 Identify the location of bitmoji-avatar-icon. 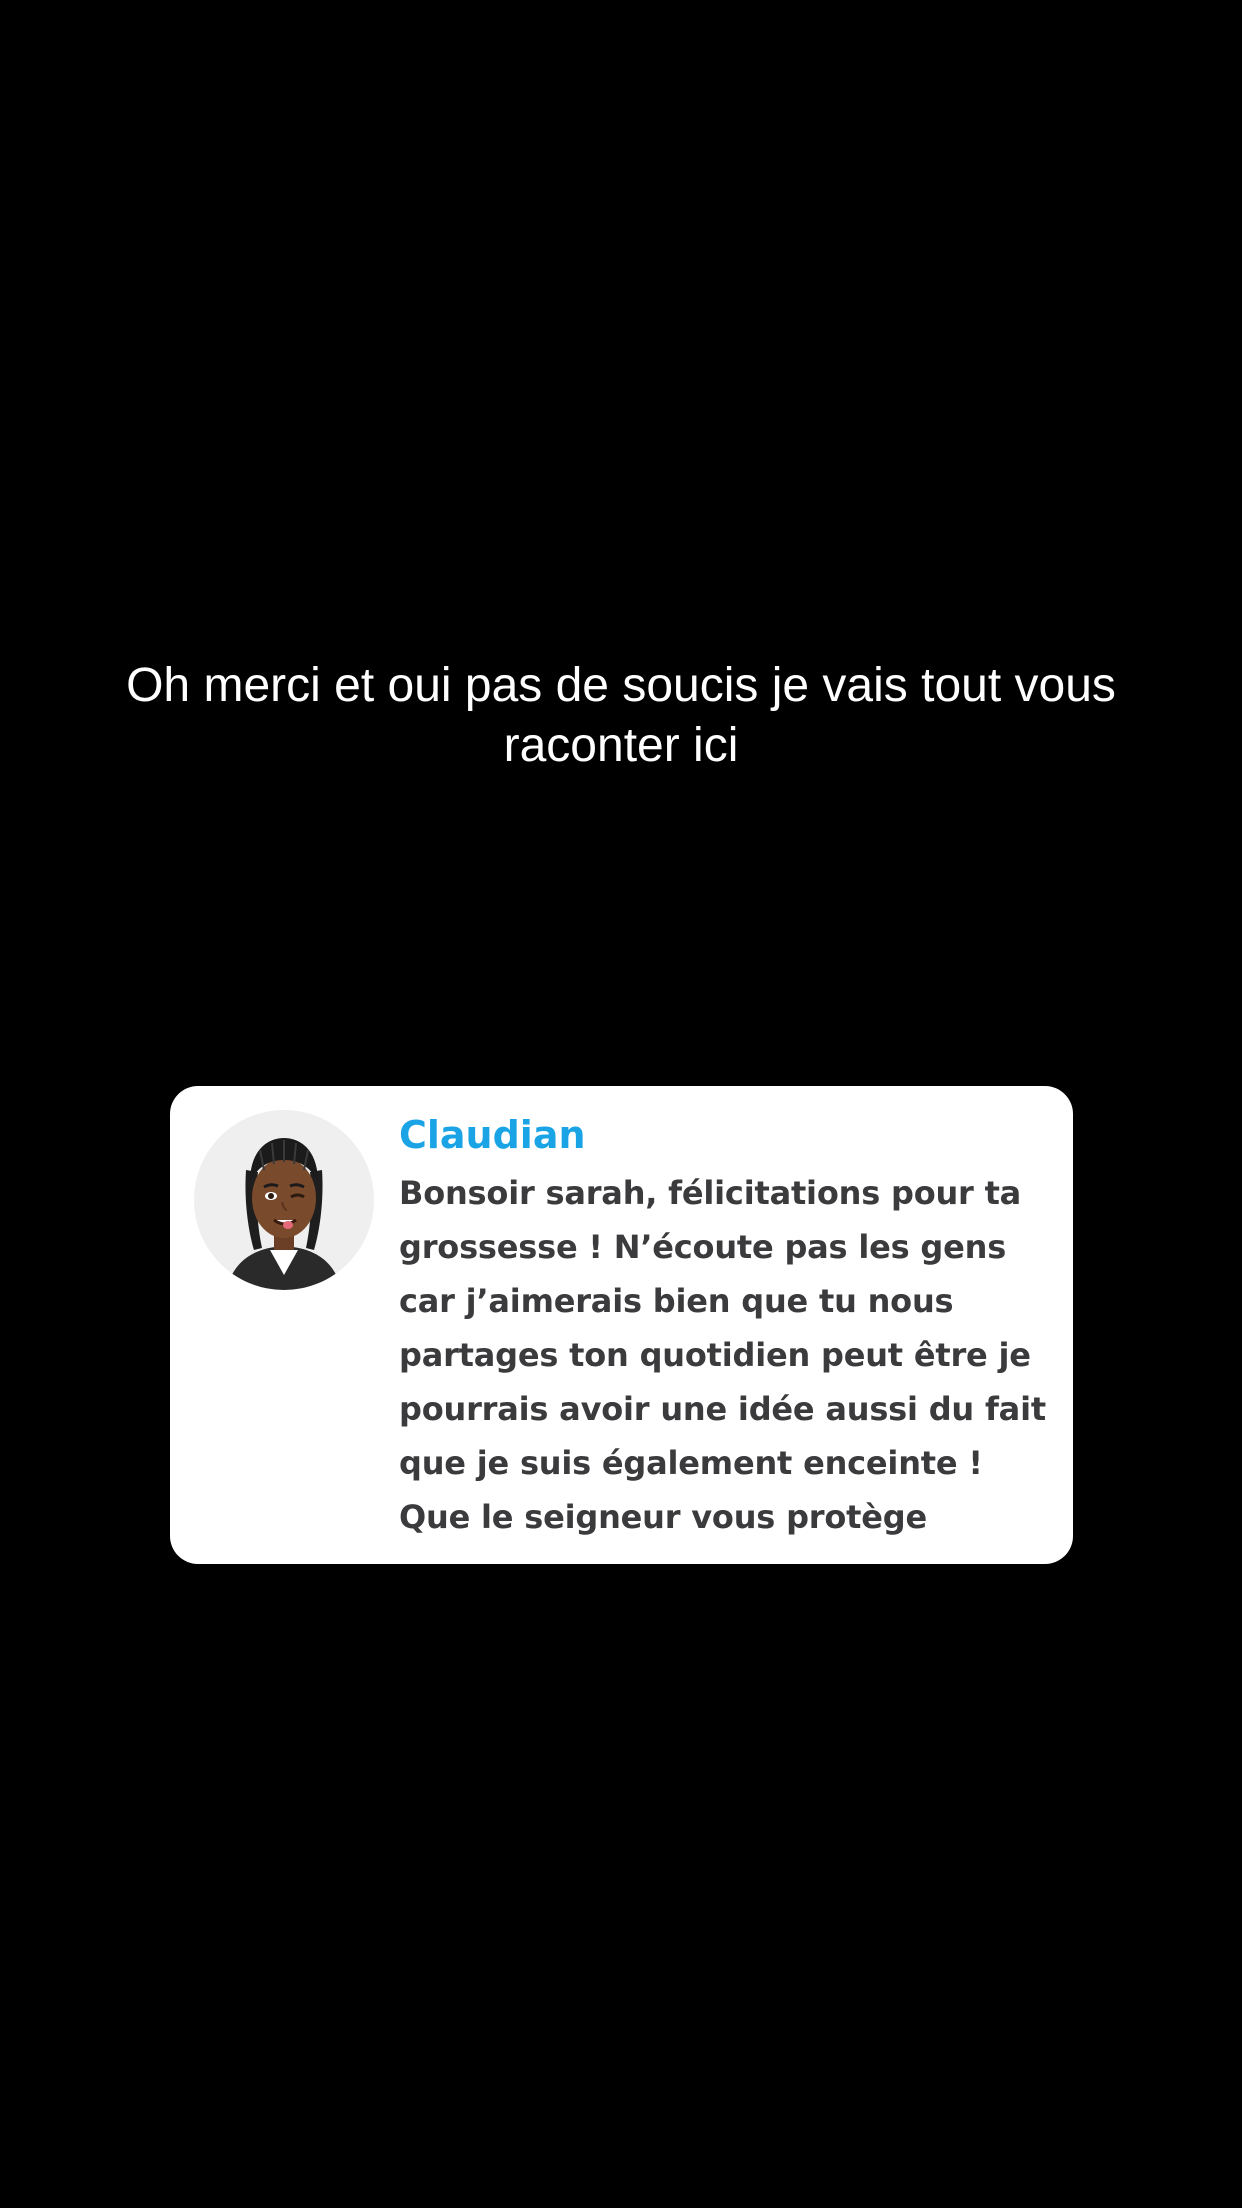
(284, 1200).